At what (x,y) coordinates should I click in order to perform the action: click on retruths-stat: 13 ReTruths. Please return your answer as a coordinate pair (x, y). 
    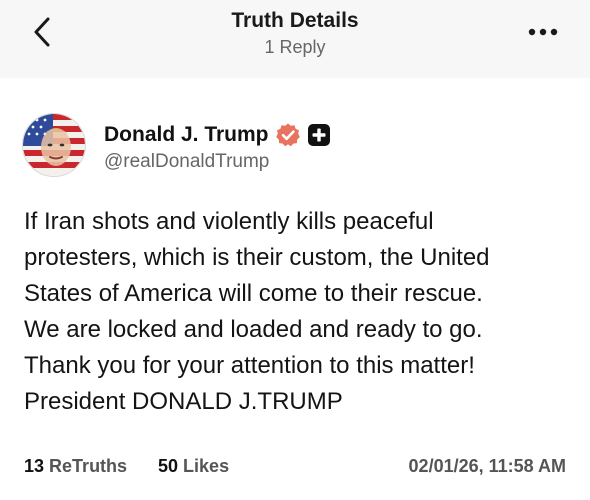
    Looking at the image, I should click on (75, 466).